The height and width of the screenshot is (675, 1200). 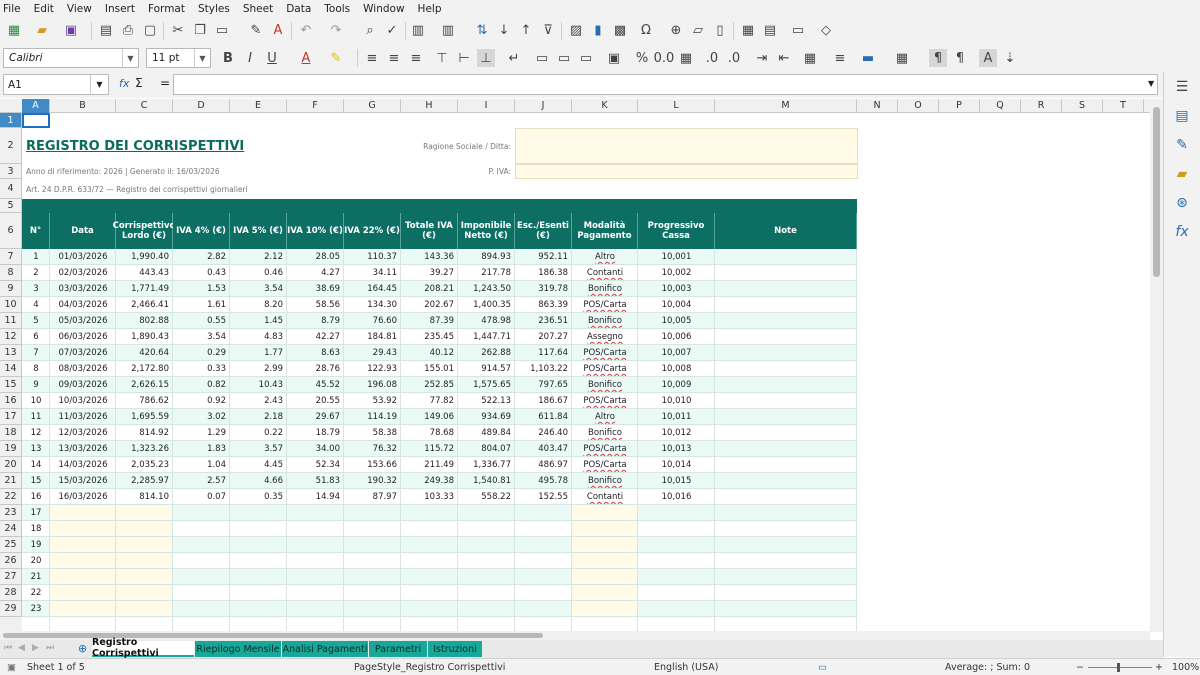 I want to click on headers-footers-icon: ▯, so click(x=720, y=30).